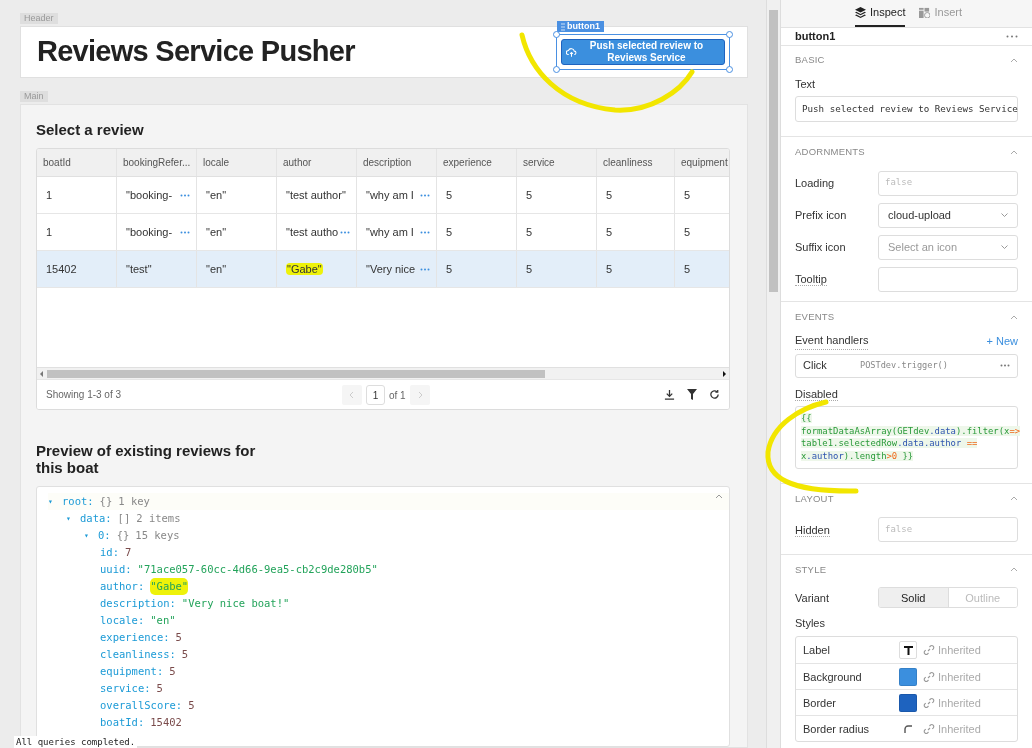 This screenshot has height=748, width=1032. Describe the element at coordinates (906, 365) in the screenshot. I see `event-handler-item: Click POSTdev.trigger()` at that location.